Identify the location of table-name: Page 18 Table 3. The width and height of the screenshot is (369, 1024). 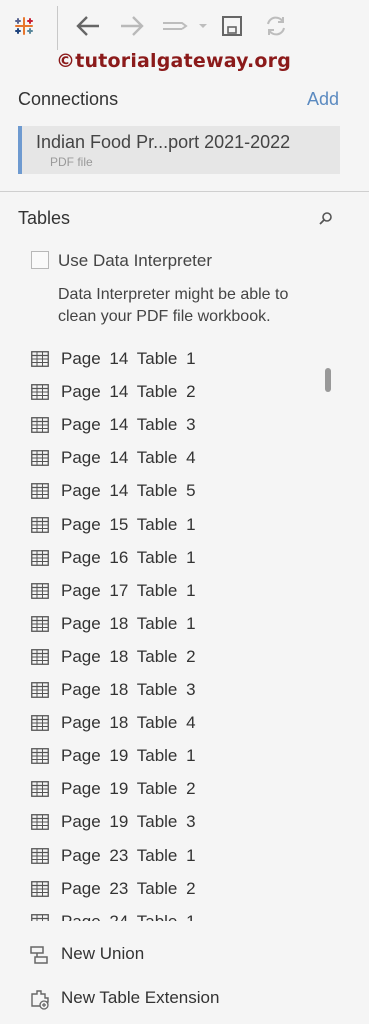
(128, 689).